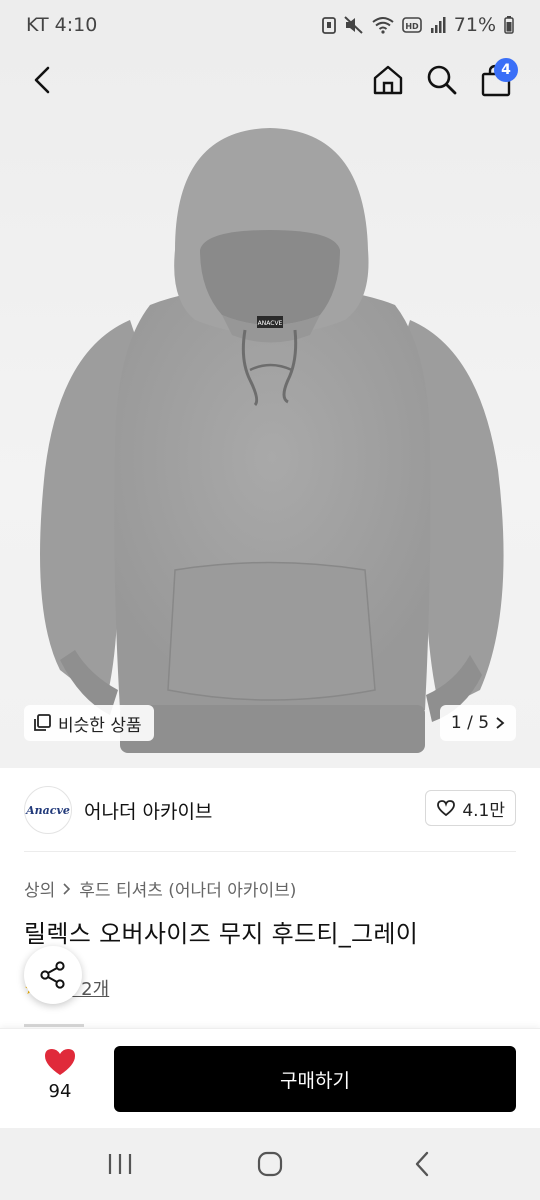 Image resolution: width=540 pixels, height=1200 pixels. What do you see at coordinates (270, 851) in the screenshot?
I see `divider` at bounding box center [270, 851].